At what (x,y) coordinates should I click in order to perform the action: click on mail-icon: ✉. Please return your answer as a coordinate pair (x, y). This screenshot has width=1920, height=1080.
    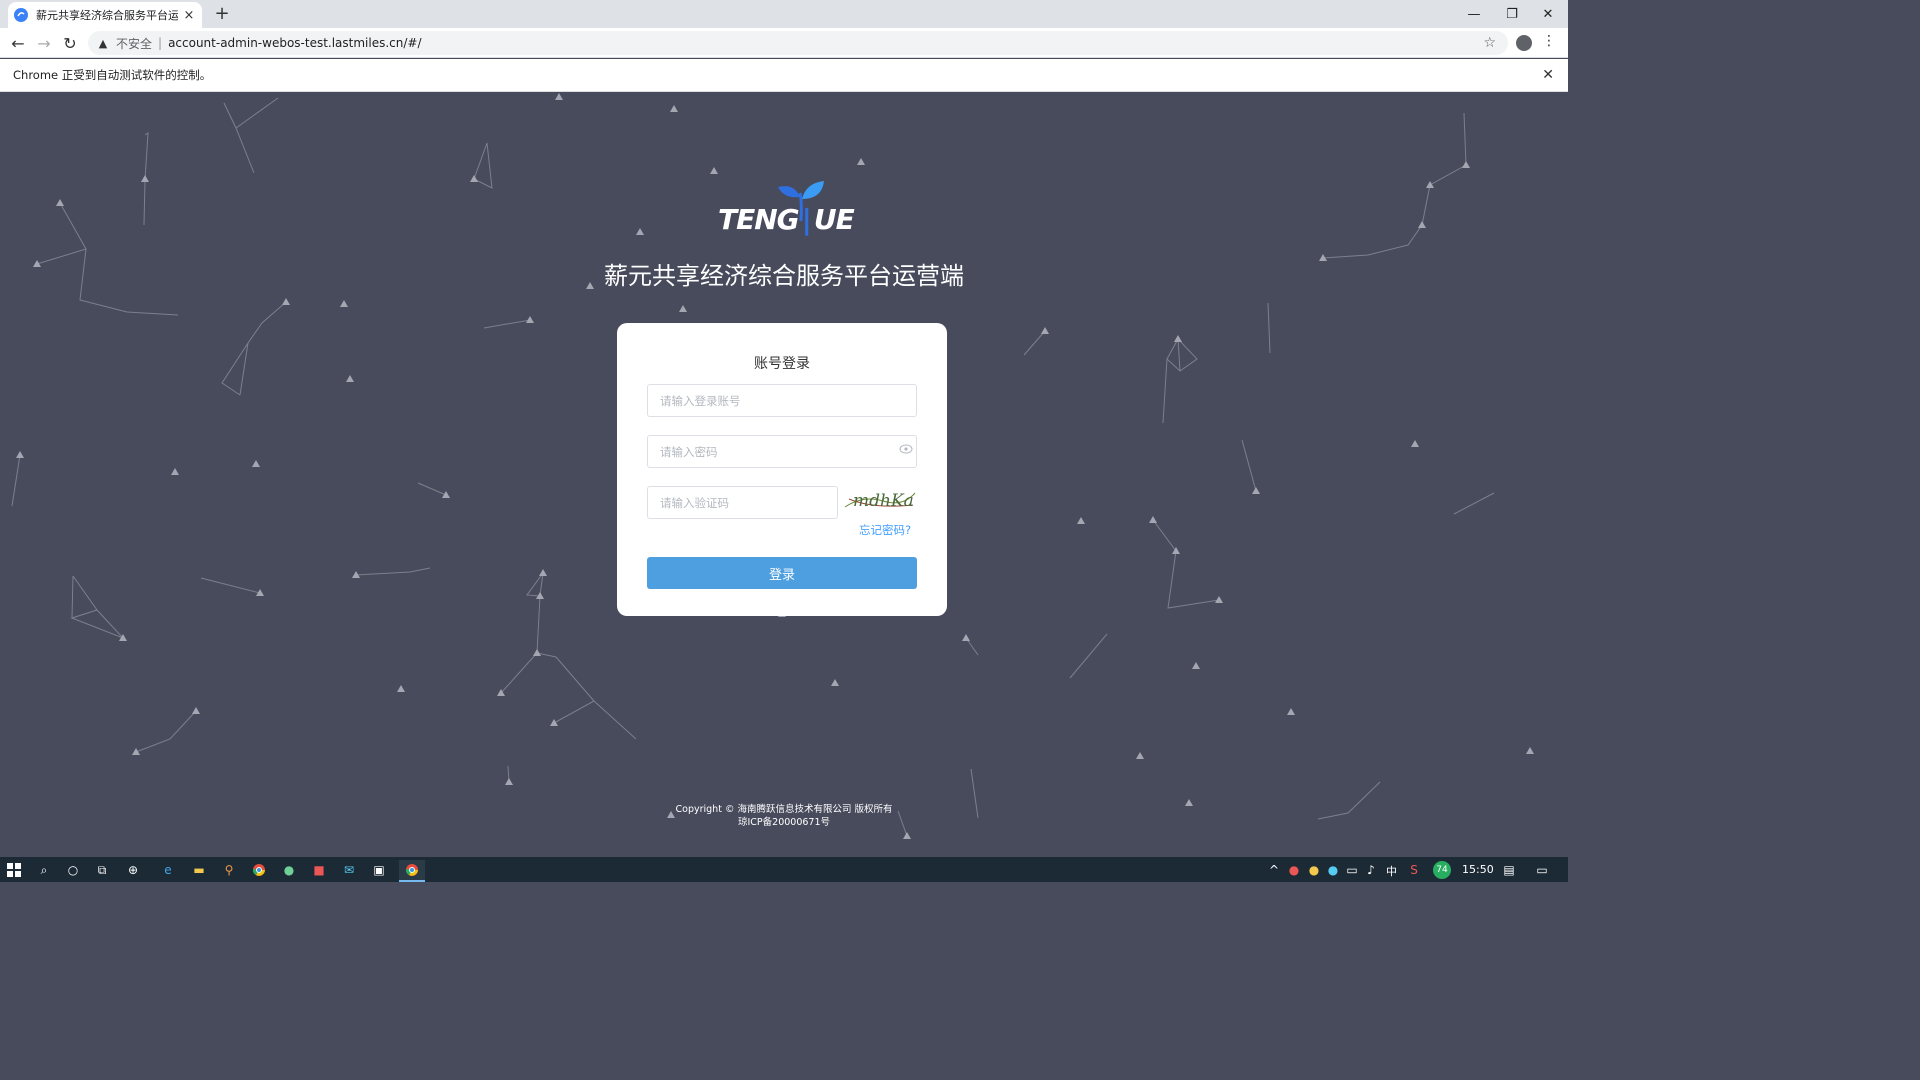
    Looking at the image, I should click on (349, 870).